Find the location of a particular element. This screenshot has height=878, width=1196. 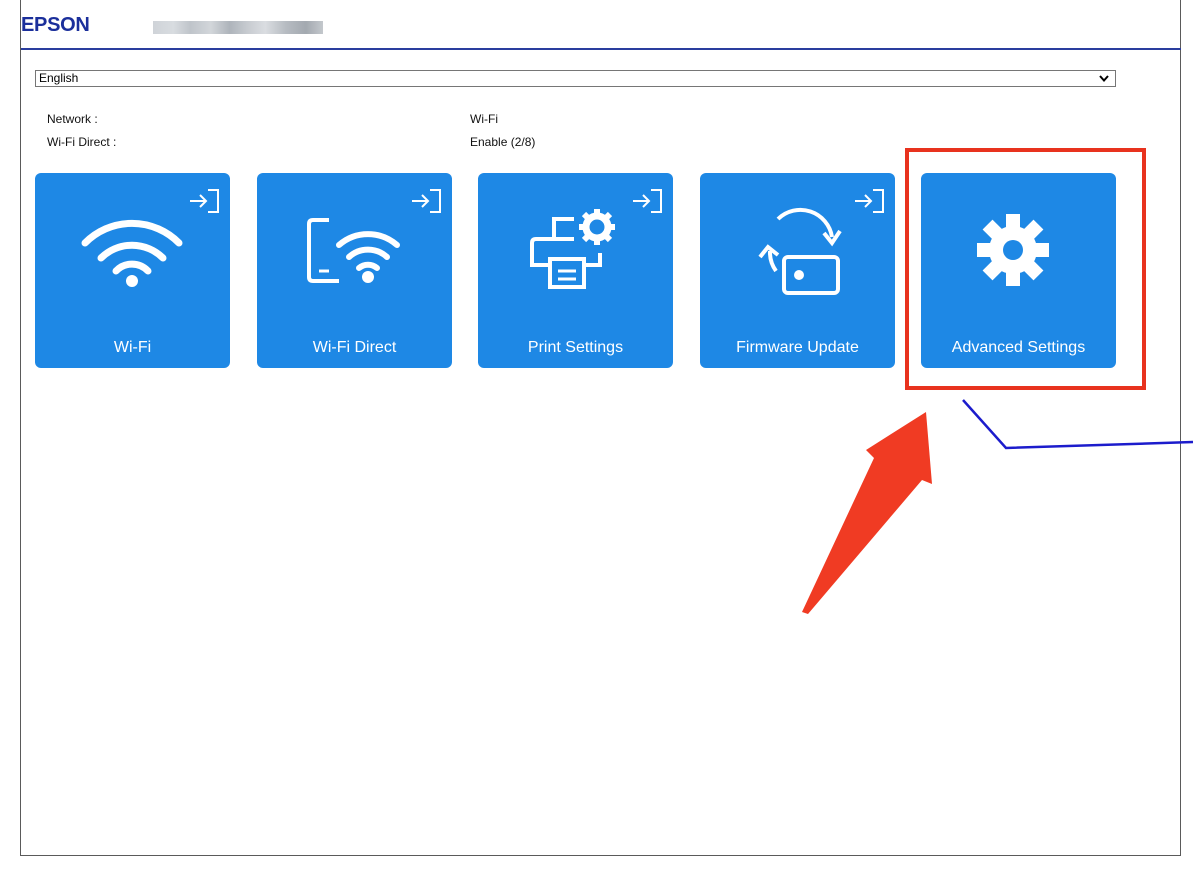

annotation-line is located at coordinates (1078, 424).